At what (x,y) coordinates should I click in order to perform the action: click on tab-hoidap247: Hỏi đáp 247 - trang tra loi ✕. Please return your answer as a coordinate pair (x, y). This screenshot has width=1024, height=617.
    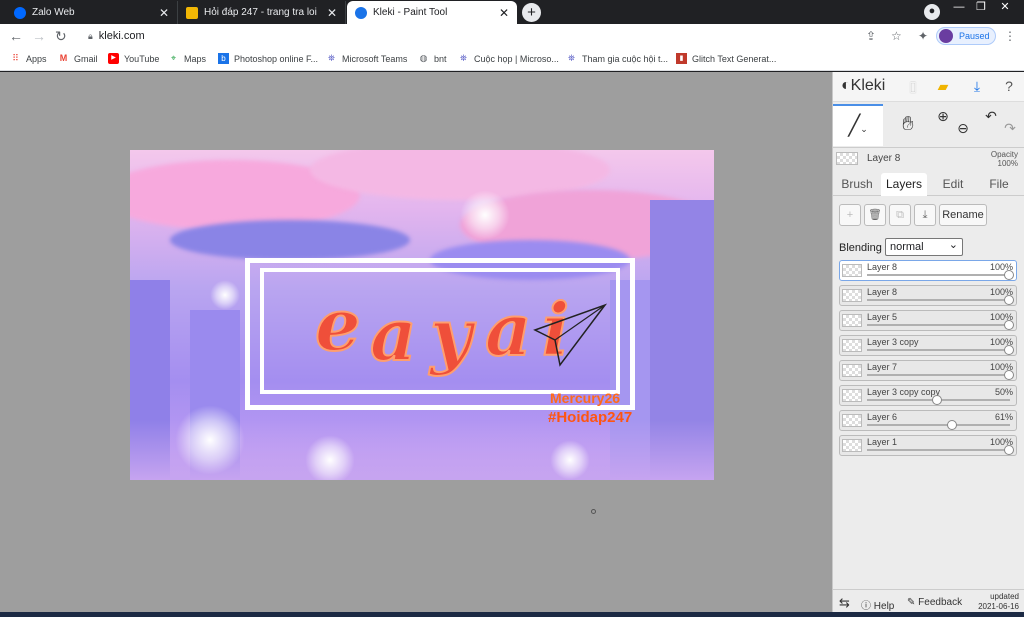
    Looking at the image, I should click on (262, 12).